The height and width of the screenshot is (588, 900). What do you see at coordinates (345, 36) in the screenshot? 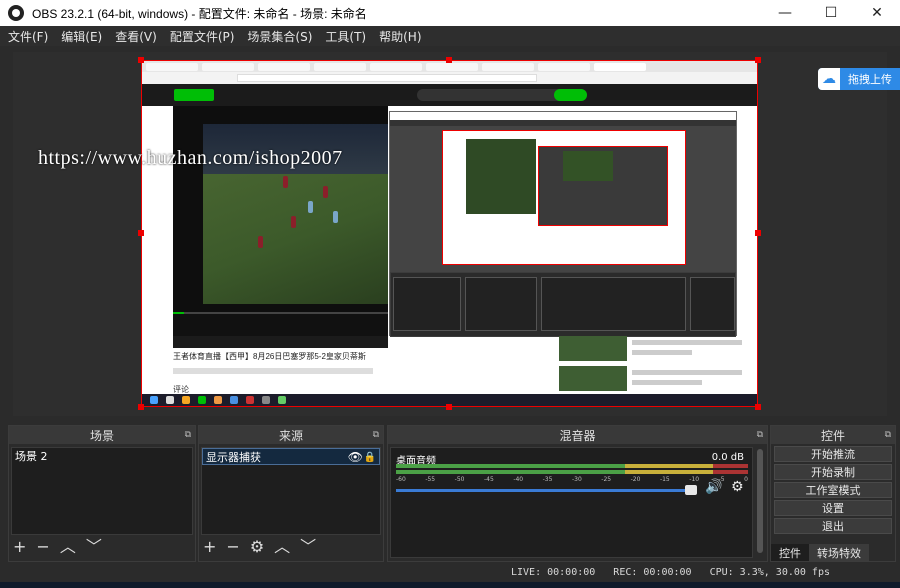
I see `menu-tools: 工具(T)` at bounding box center [345, 36].